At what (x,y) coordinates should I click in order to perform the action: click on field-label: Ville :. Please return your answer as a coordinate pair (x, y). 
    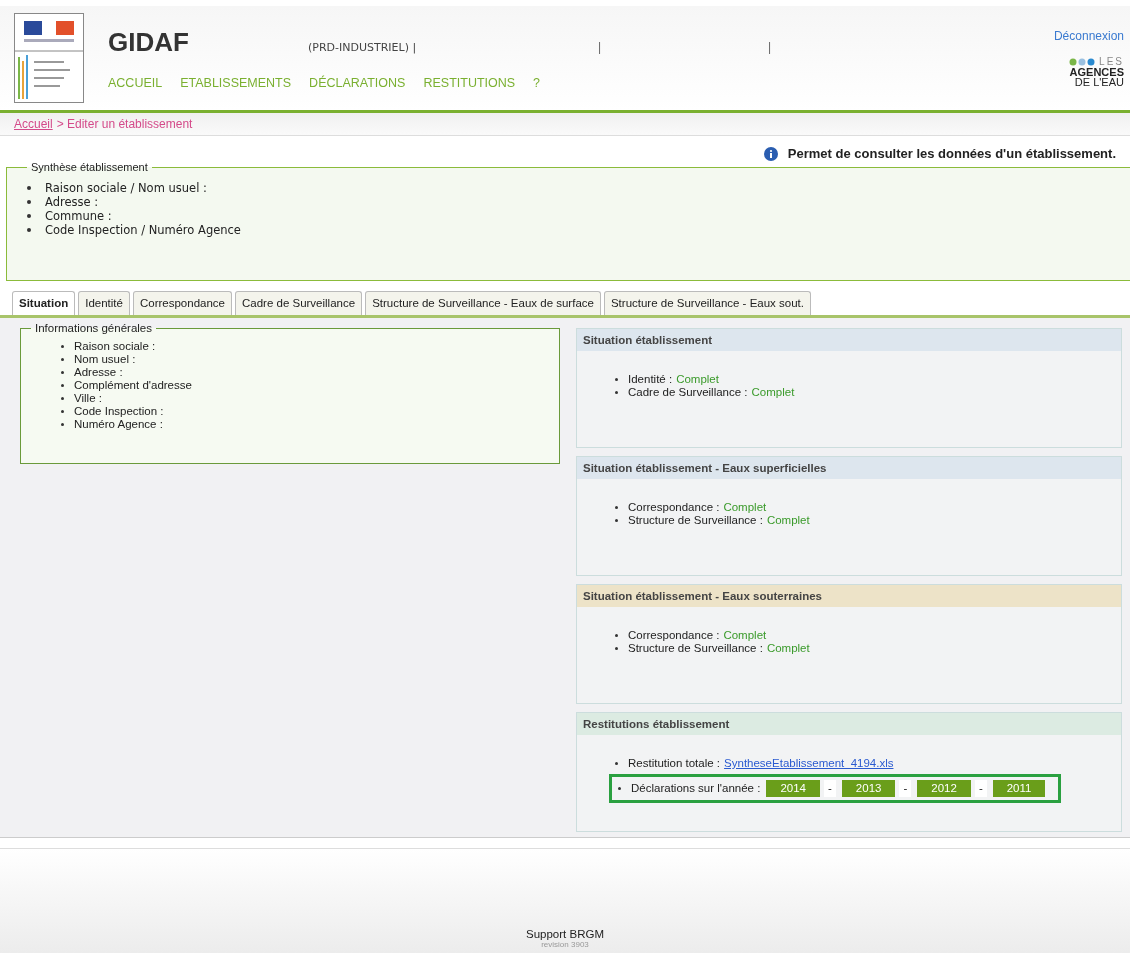
    Looking at the image, I should click on (88, 398).